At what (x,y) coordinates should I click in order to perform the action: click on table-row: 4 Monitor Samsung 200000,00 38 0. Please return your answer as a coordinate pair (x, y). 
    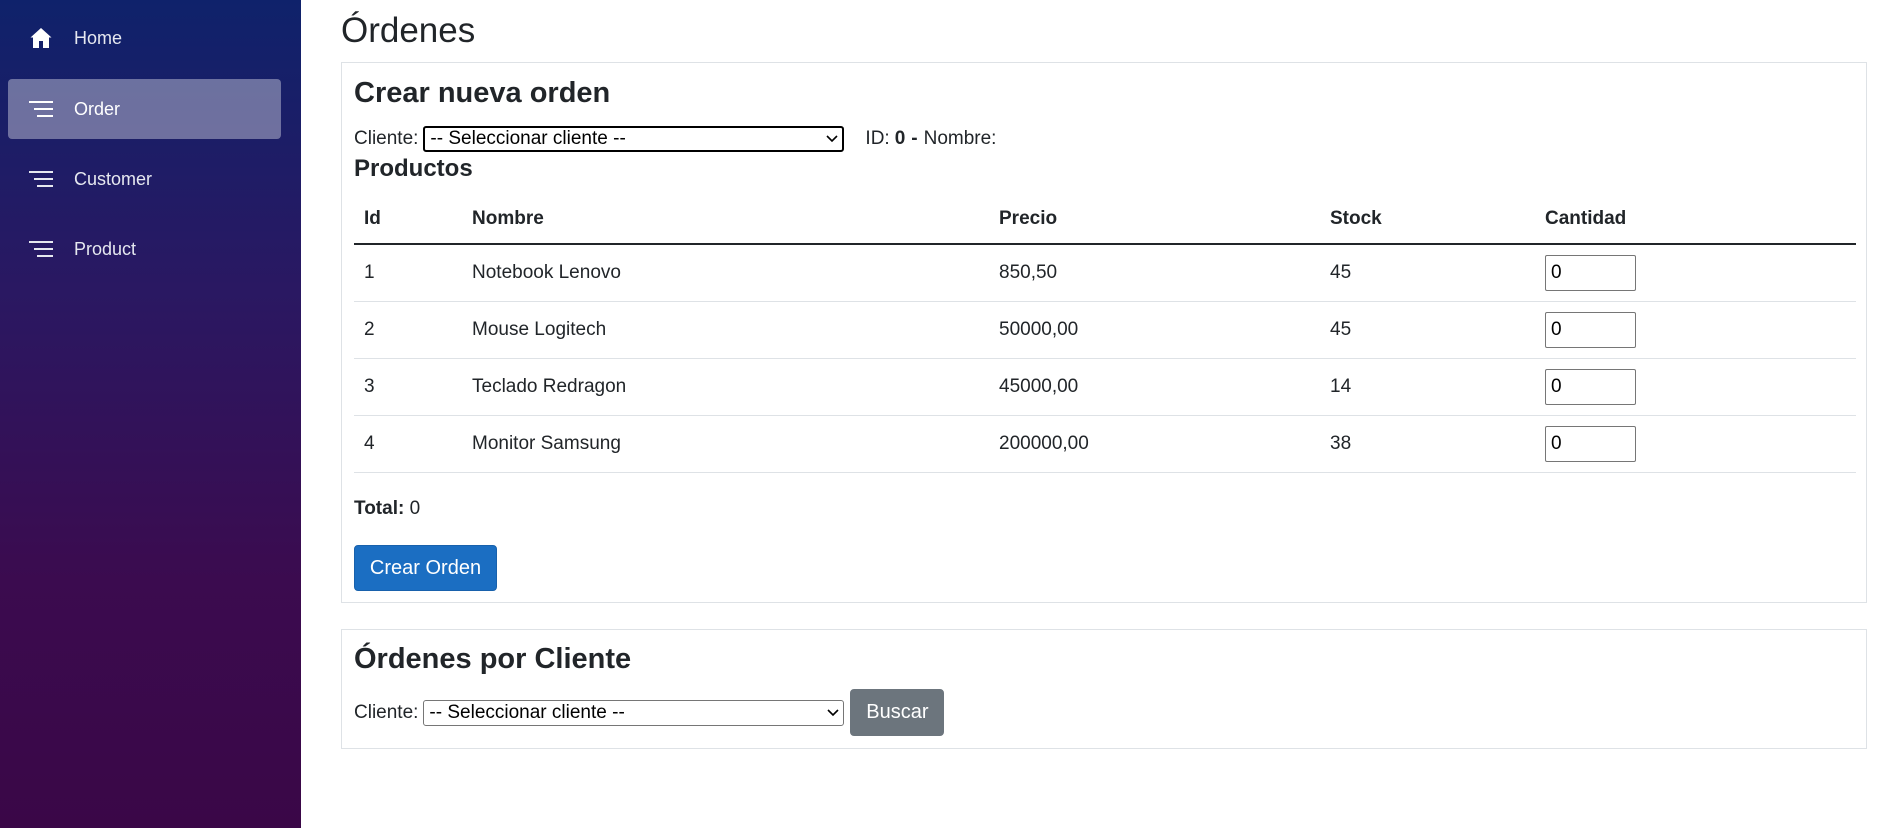
    Looking at the image, I should click on (1105, 444).